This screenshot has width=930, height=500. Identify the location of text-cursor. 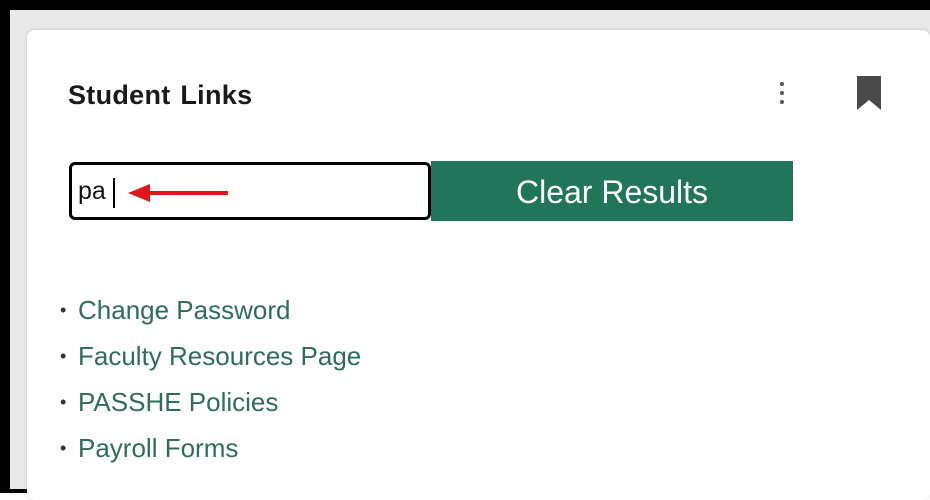
(114, 193).